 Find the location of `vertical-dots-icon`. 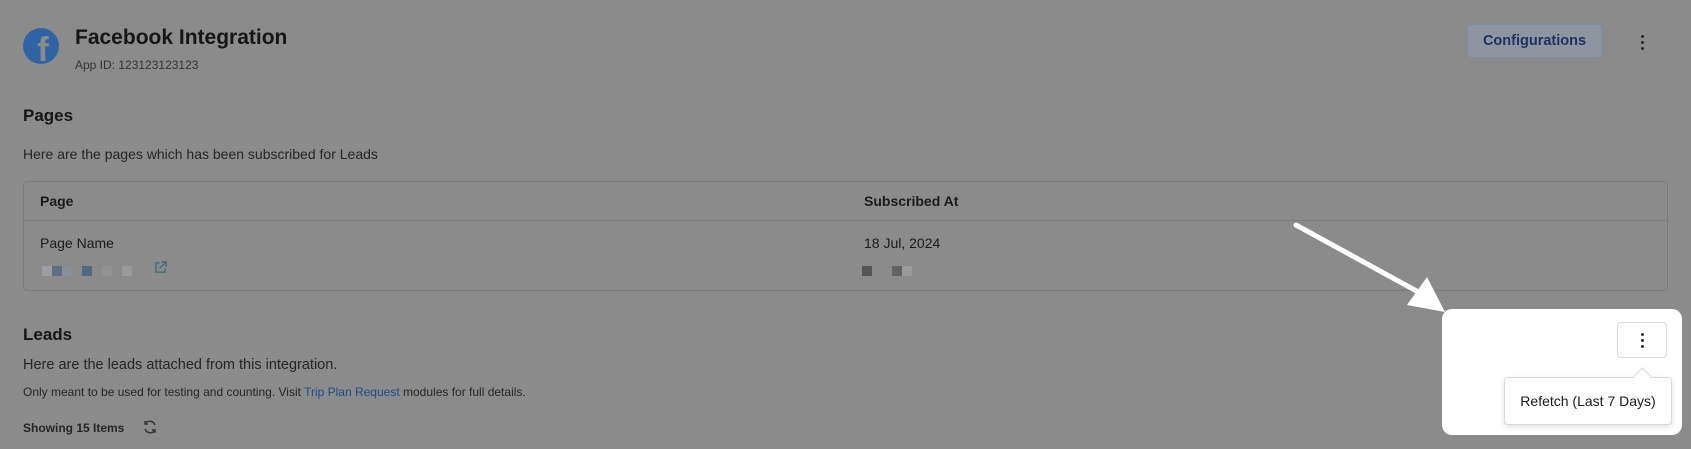

vertical-dots-icon is located at coordinates (1642, 334).